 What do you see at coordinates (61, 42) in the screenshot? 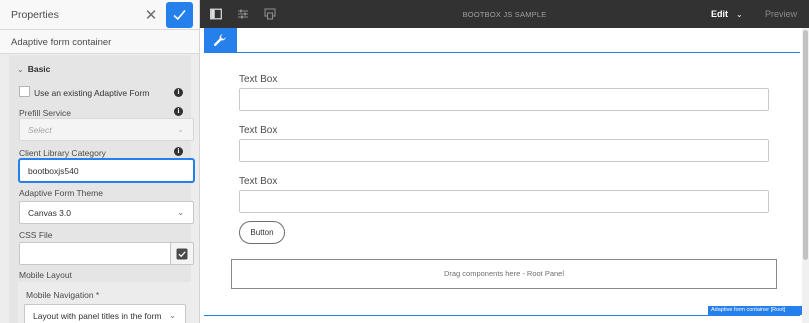
I see `component-name: Adaptive form container` at bounding box center [61, 42].